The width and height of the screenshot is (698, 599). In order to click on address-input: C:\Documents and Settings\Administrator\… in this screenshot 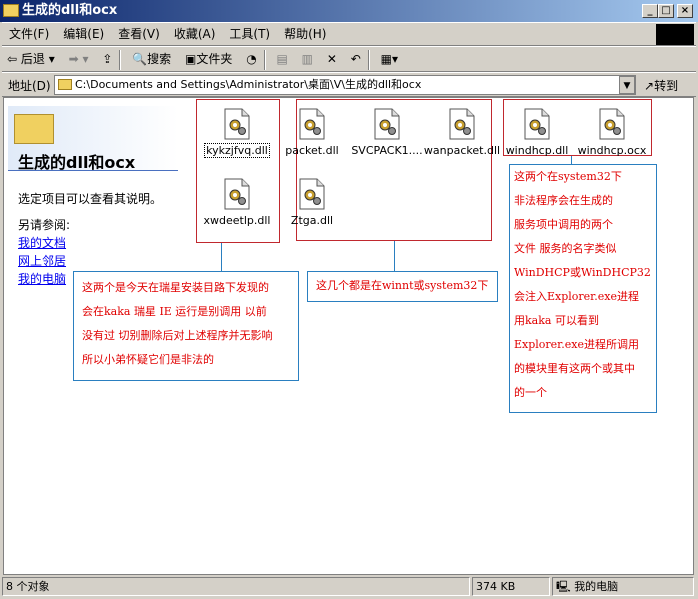, I will do `click(345, 85)`.